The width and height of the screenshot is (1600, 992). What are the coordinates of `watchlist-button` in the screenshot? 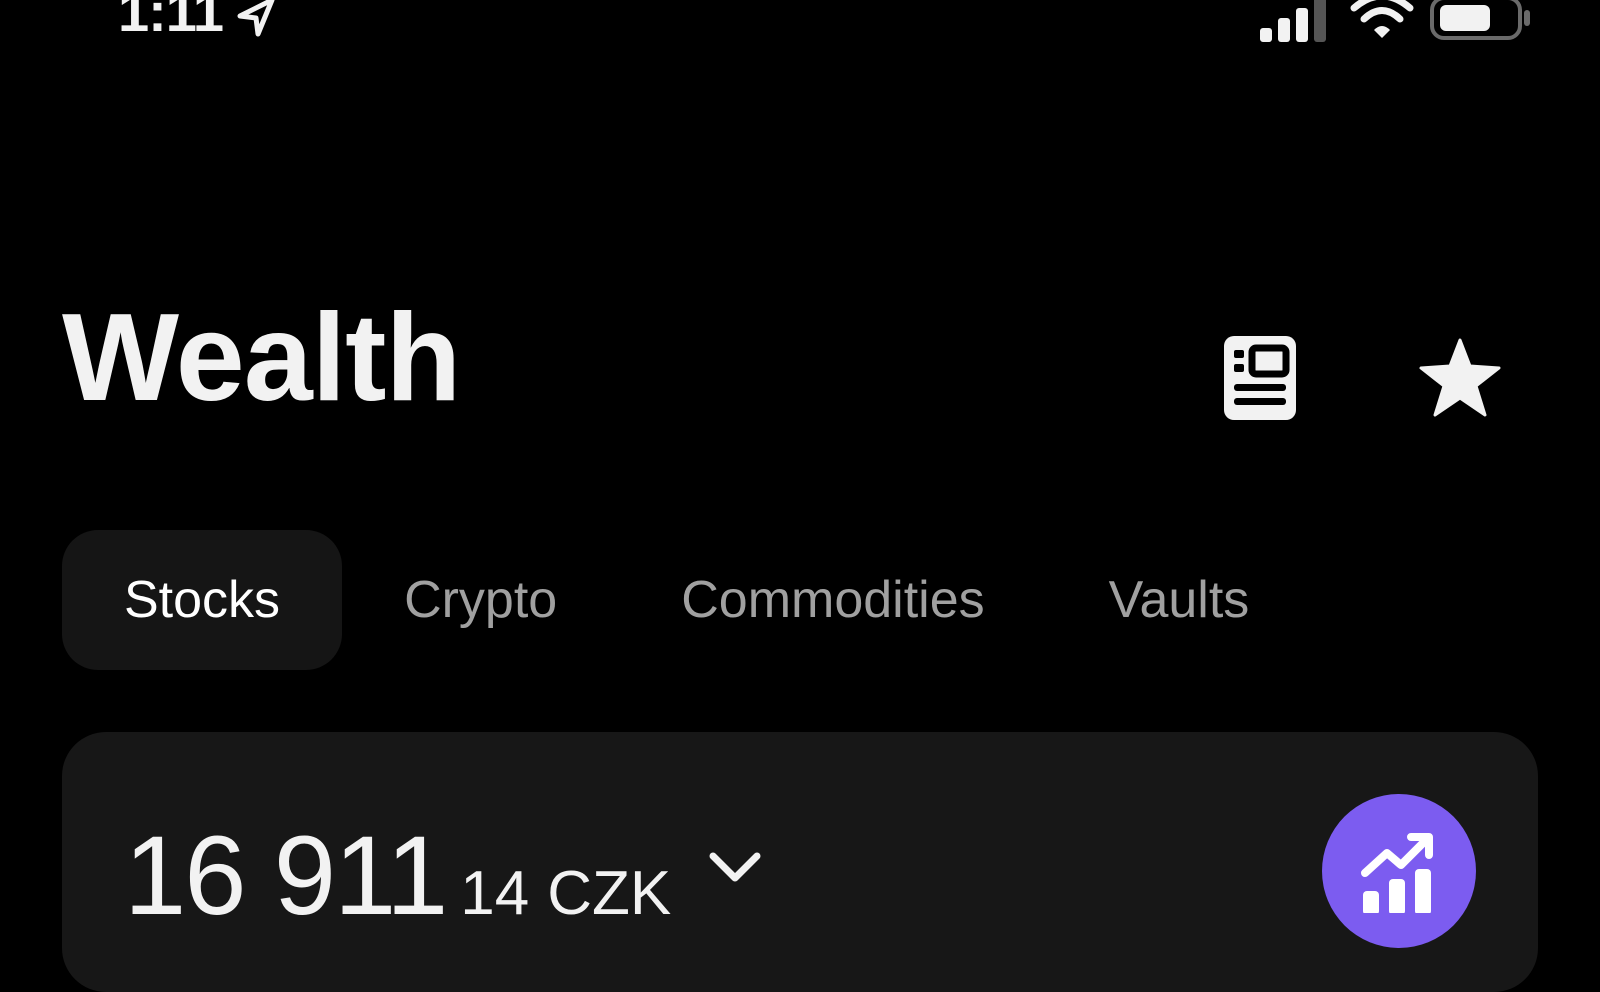 It's located at (1460, 378).